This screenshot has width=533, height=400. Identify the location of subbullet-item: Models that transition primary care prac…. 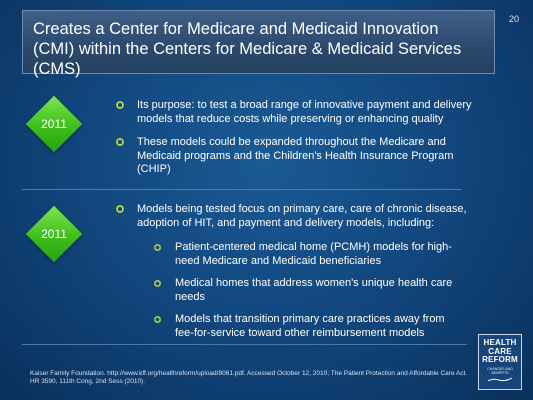
(304, 326).